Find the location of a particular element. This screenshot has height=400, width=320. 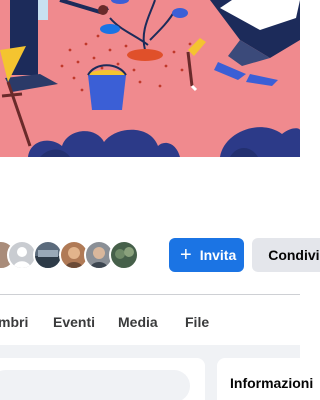

plus-icon: + is located at coordinates (186, 255).